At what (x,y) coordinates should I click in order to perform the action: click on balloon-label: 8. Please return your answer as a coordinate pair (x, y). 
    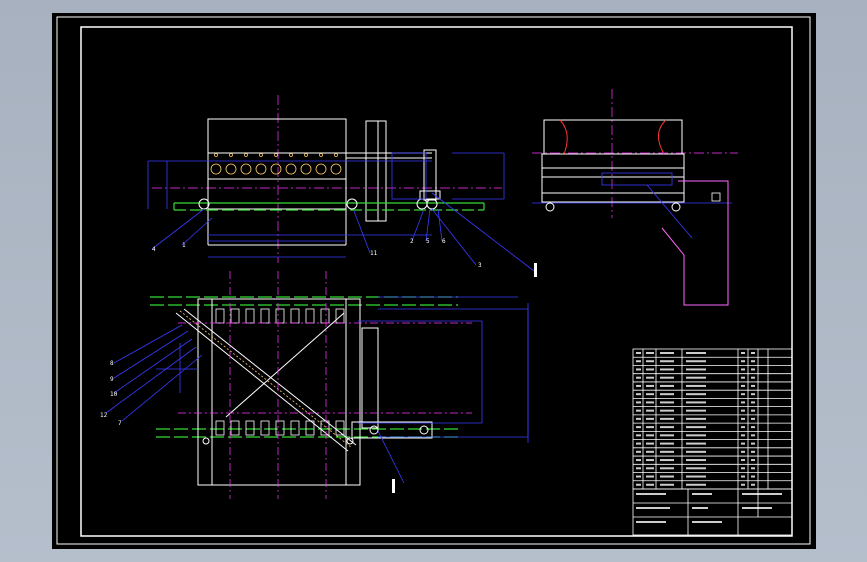
    Looking at the image, I should click on (112, 363).